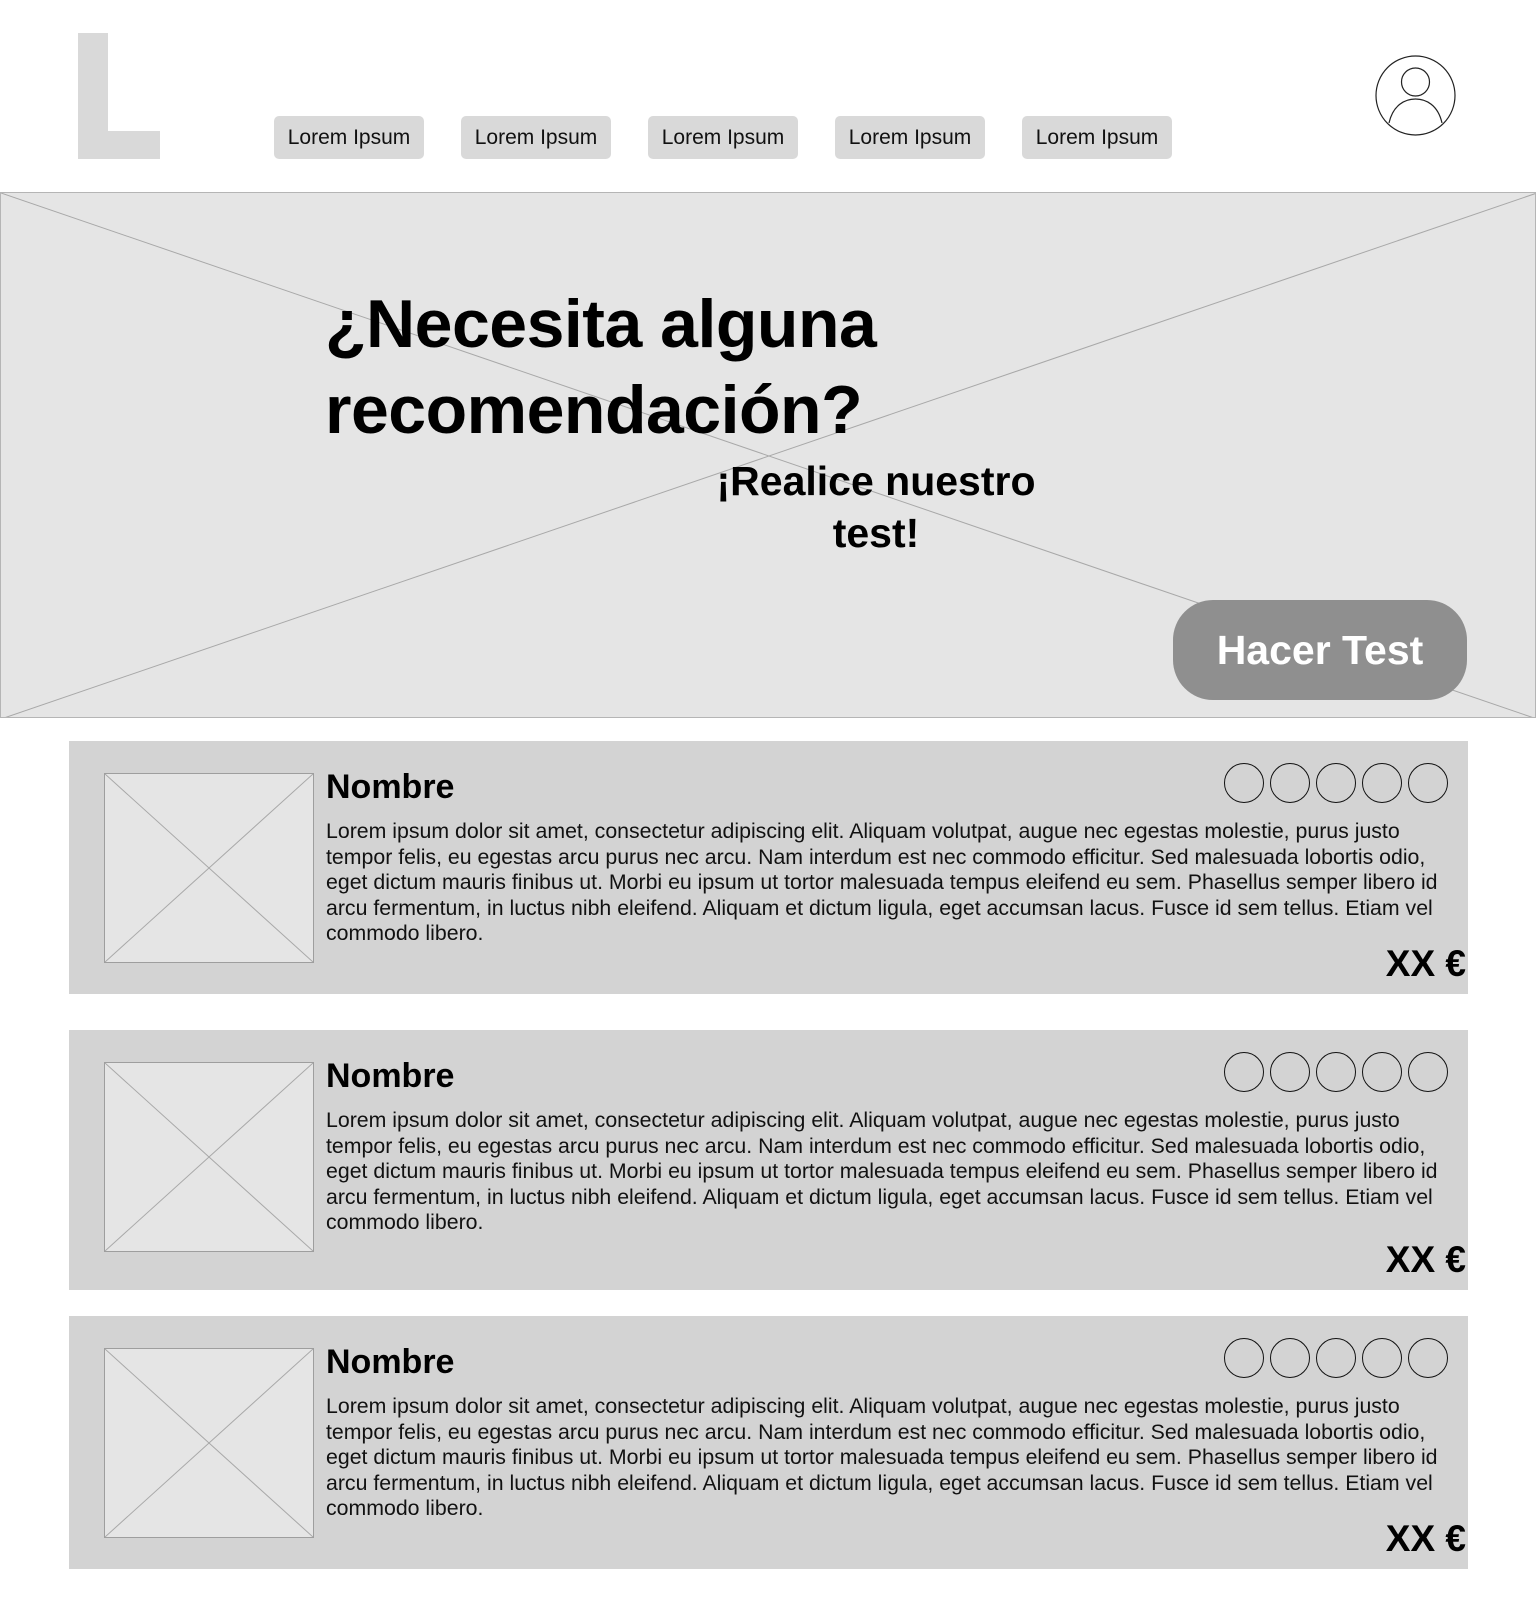 Image resolution: width=1536 pixels, height=1600 pixels. I want to click on hero-subtitle: ¡Realice nuestro test!, so click(876, 507).